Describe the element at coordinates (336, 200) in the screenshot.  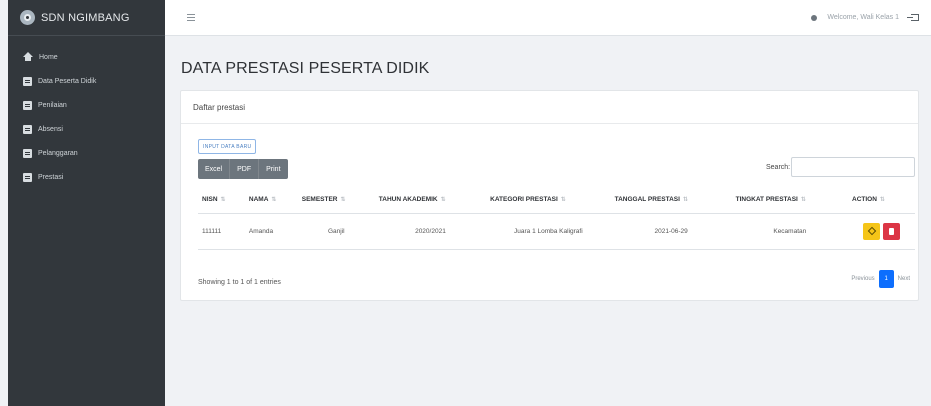
I see `column-header-semester: SEMESTER ⇅` at that location.